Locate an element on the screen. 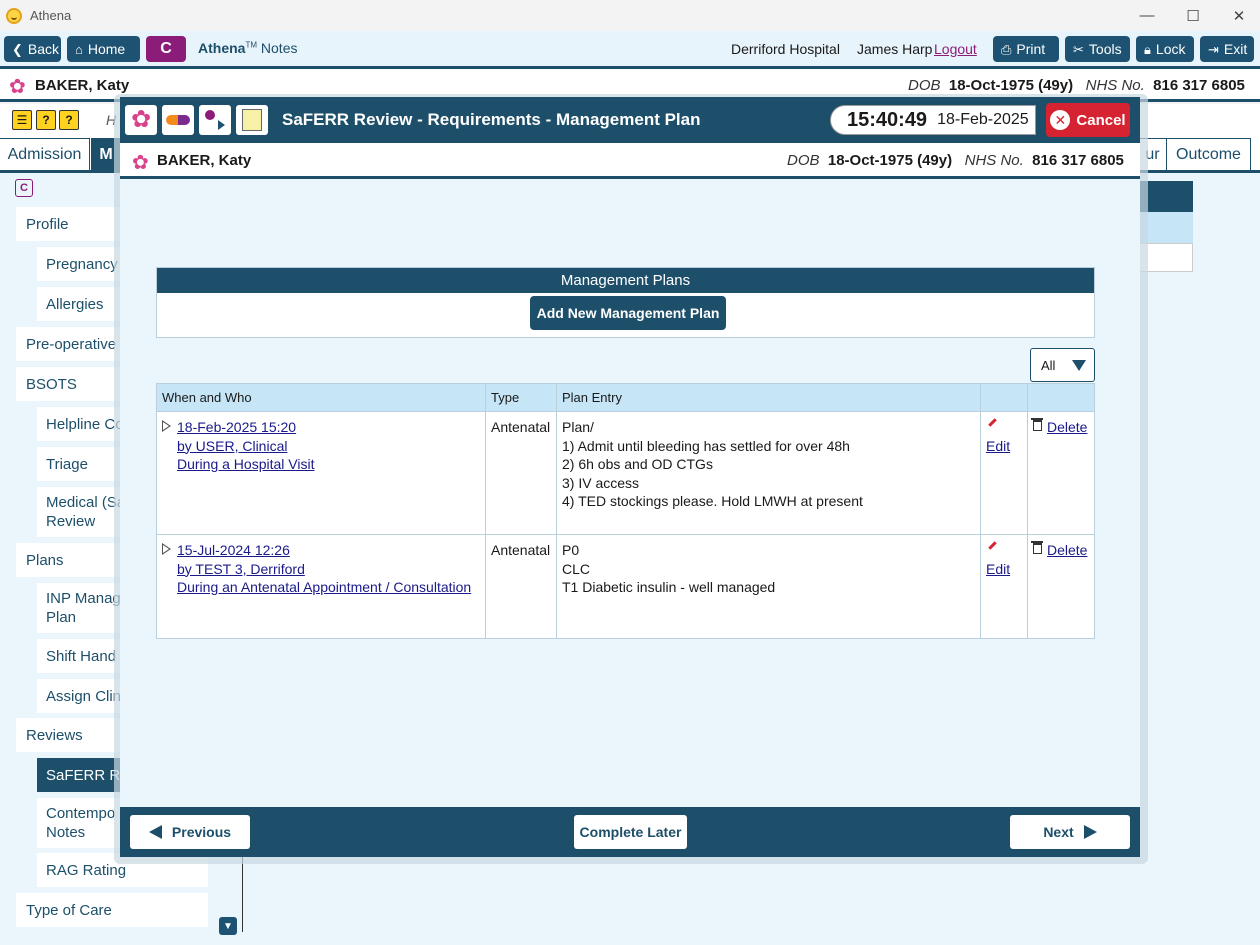  c-module-button: C is located at coordinates (166, 49).